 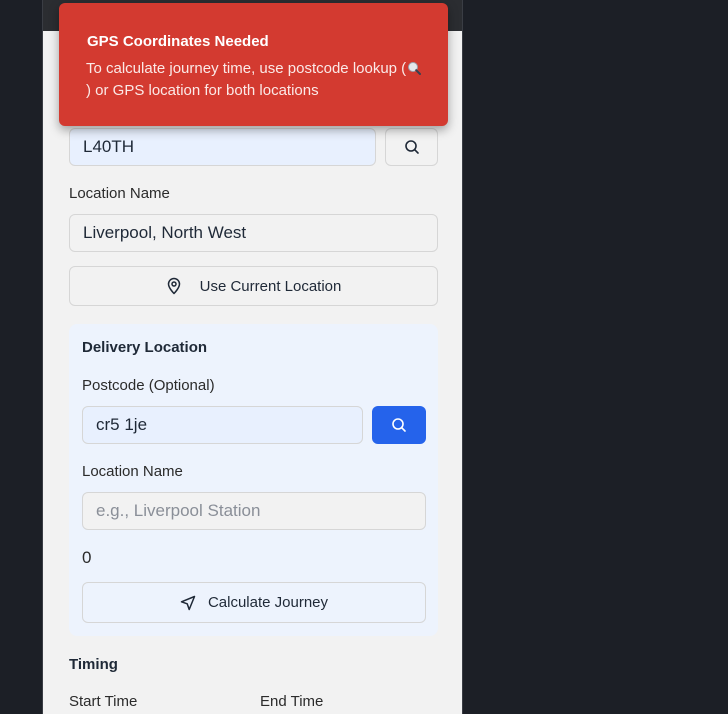 I want to click on delivery-location-name-label: Location Name, so click(x=132, y=471).